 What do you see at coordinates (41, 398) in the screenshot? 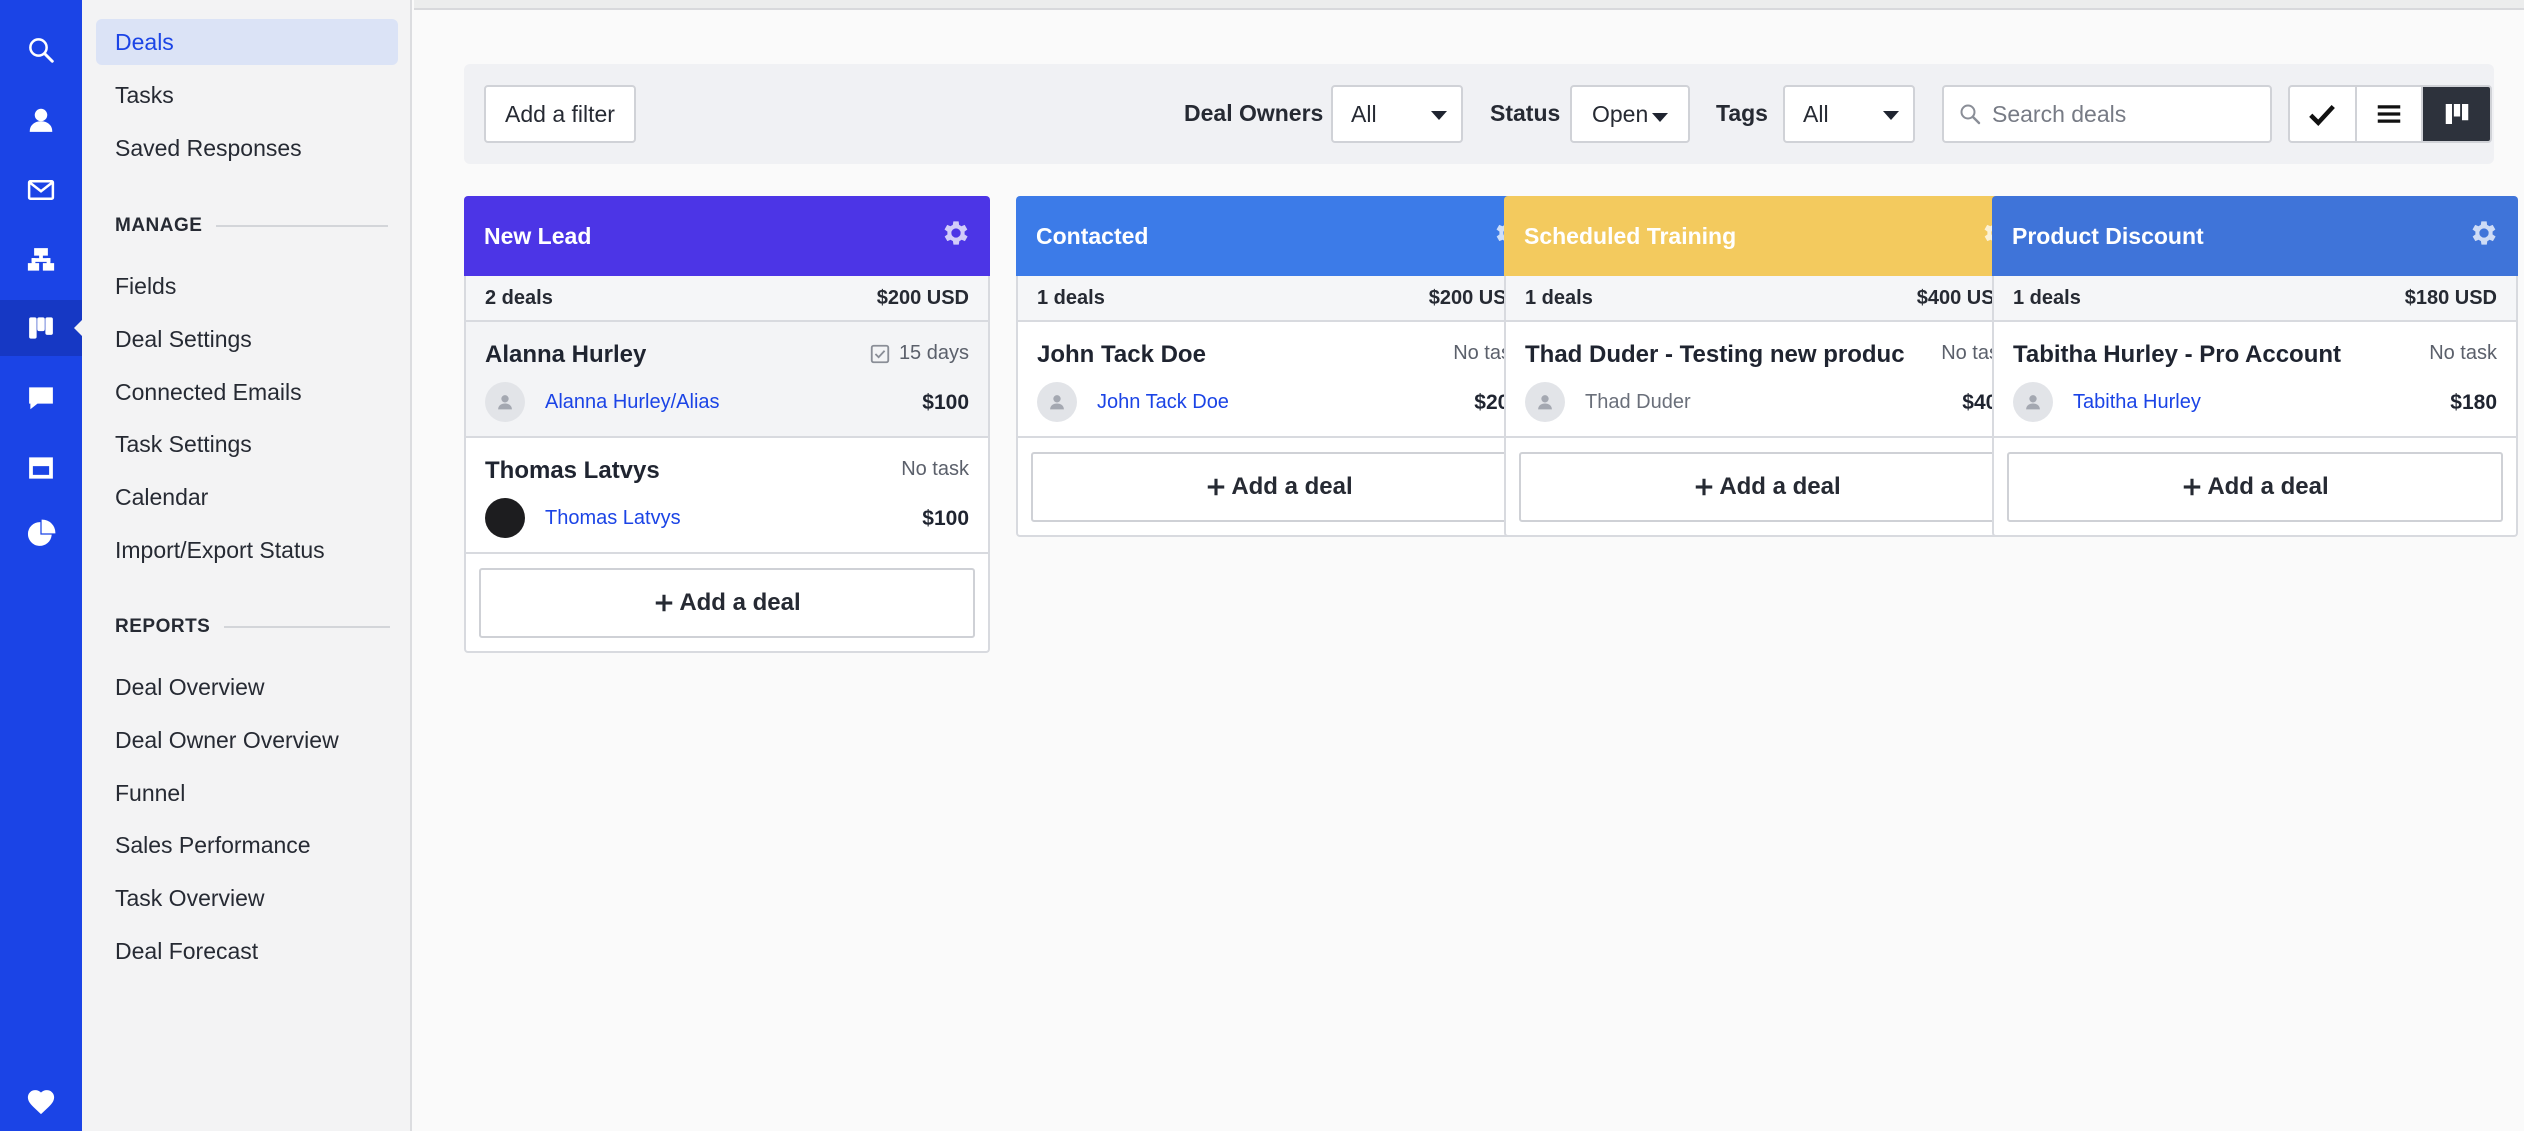
I see `chat-icon` at bounding box center [41, 398].